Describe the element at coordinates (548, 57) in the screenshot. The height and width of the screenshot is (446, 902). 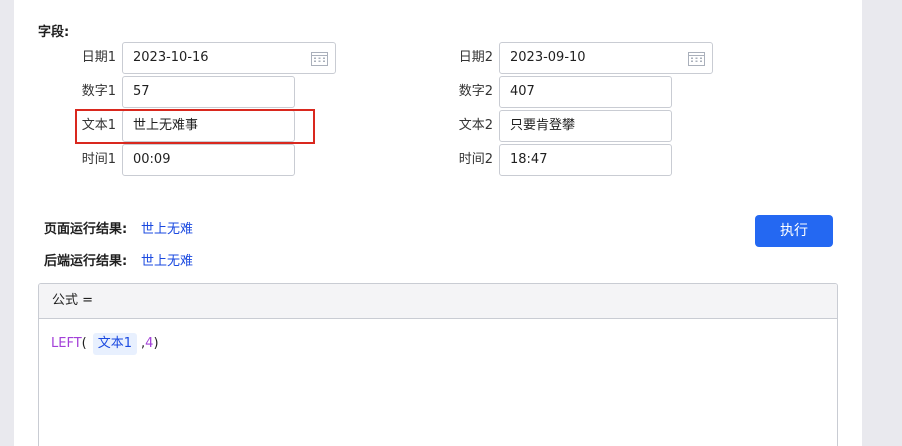
I see `date2-value: 2023-09-10` at that location.